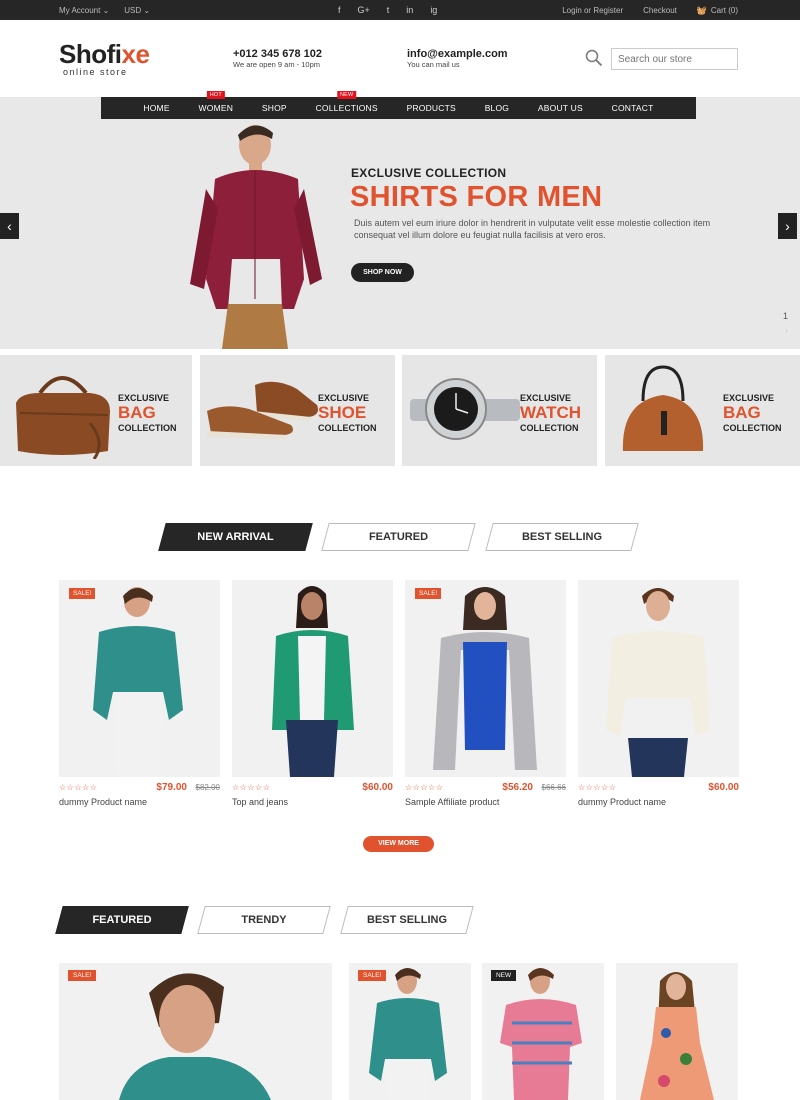  I want to click on watch-image, so click(465, 409).